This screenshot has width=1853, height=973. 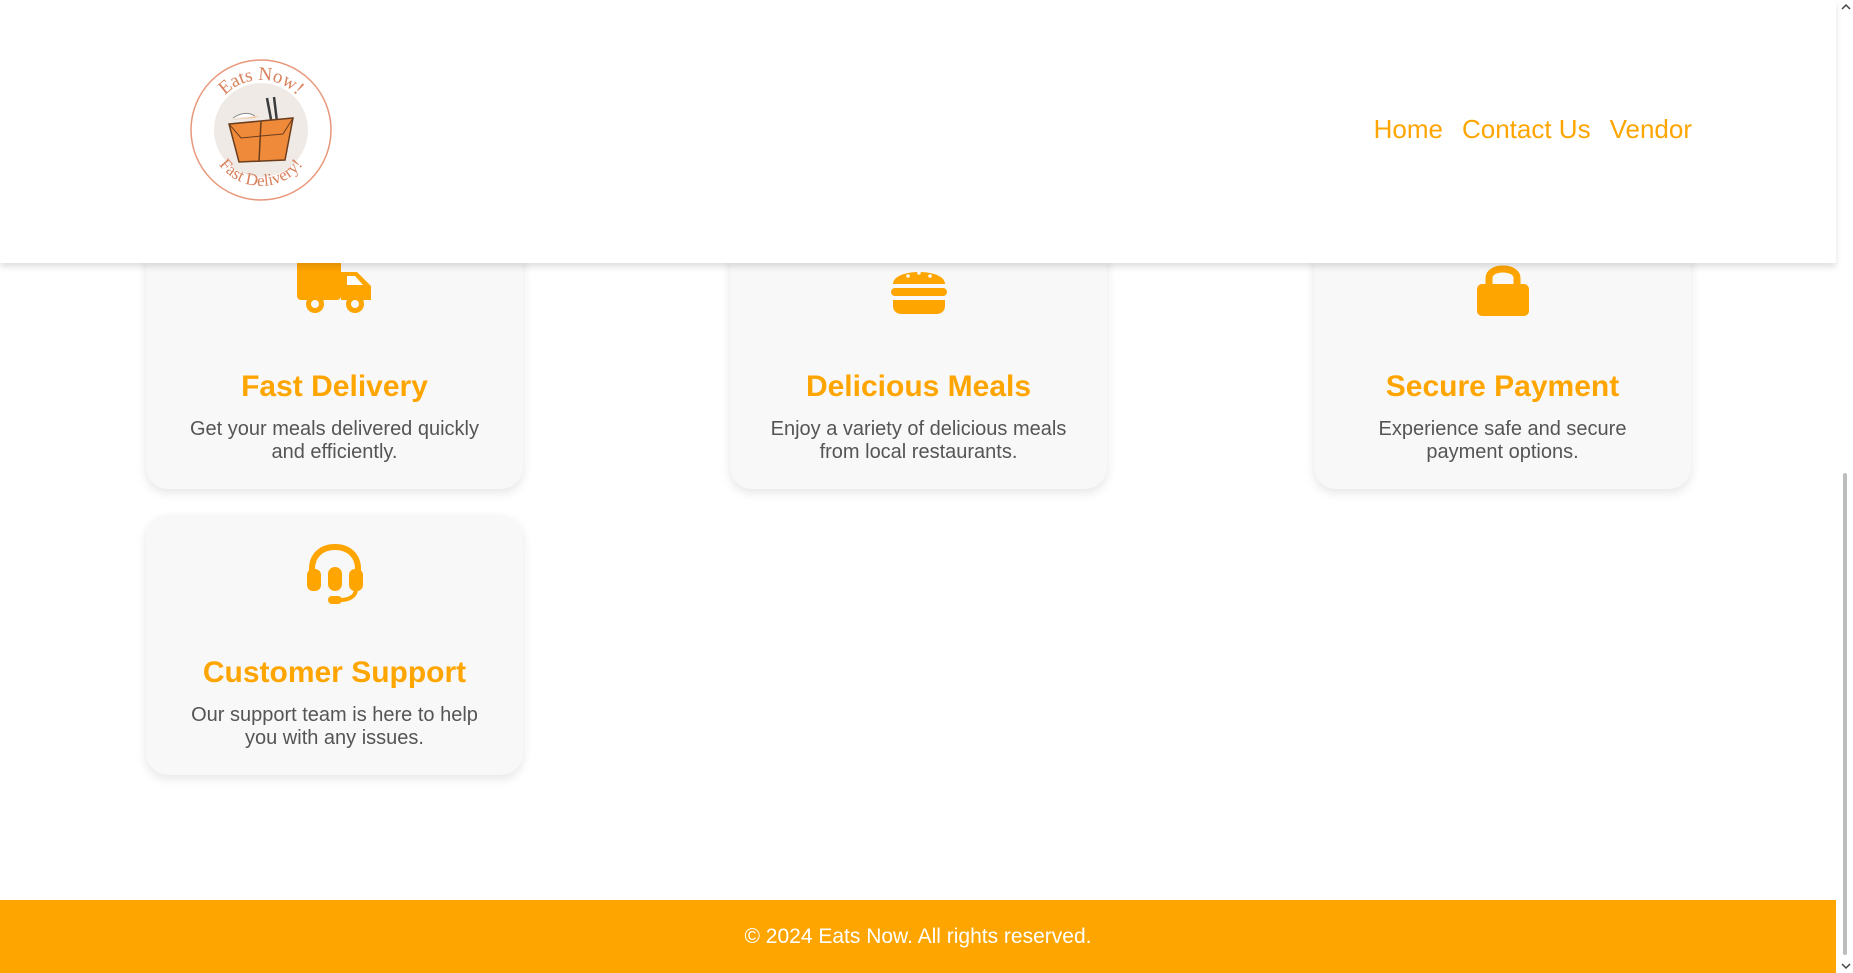 I want to click on vertical-scrollbar, so click(x=1845, y=486).